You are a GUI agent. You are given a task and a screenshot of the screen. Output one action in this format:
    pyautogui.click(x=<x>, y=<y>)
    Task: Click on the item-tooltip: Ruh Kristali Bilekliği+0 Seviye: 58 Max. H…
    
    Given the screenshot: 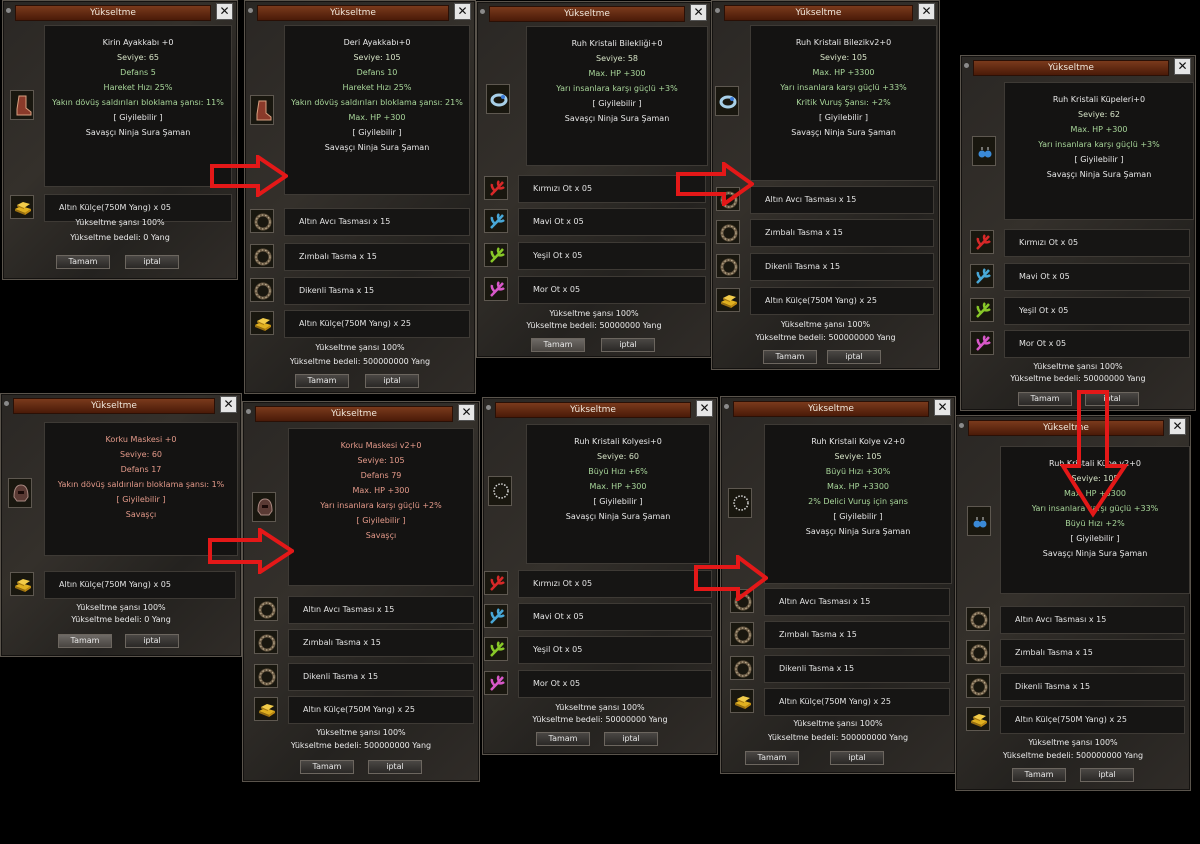 What is the action you would take?
    pyautogui.click(x=617, y=96)
    